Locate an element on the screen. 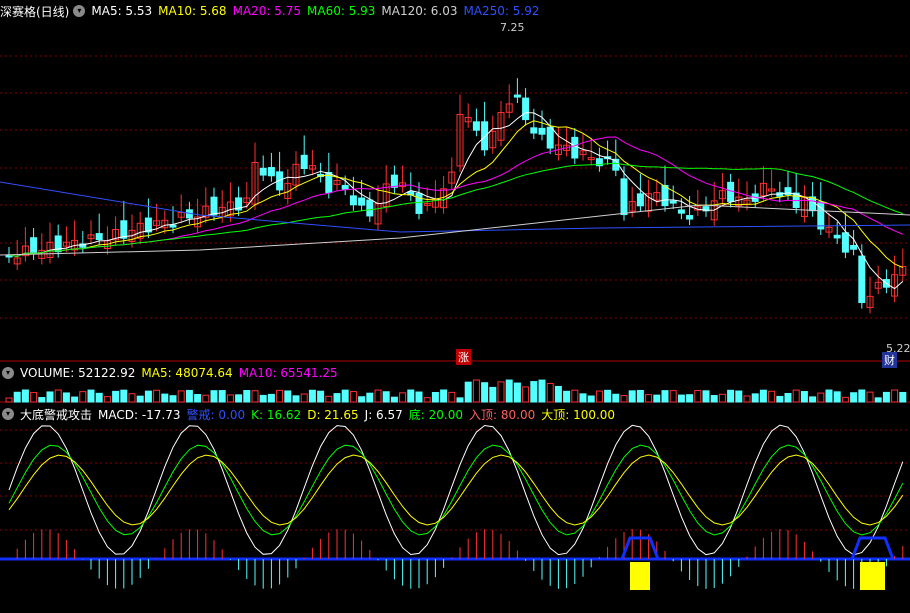 The height and width of the screenshot is (613, 910). indicator-value-7: 大顶: 100.00 is located at coordinates (578, 414).